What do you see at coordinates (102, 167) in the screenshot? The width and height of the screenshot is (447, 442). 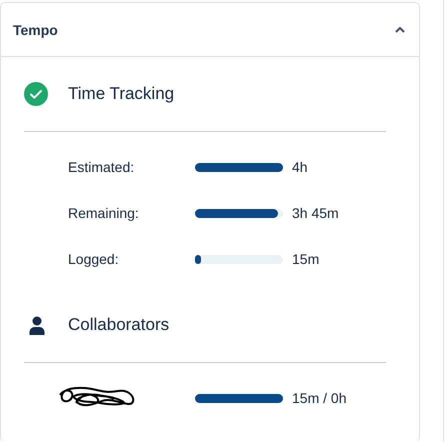 I see `field-label: Estimated:` at bounding box center [102, 167].